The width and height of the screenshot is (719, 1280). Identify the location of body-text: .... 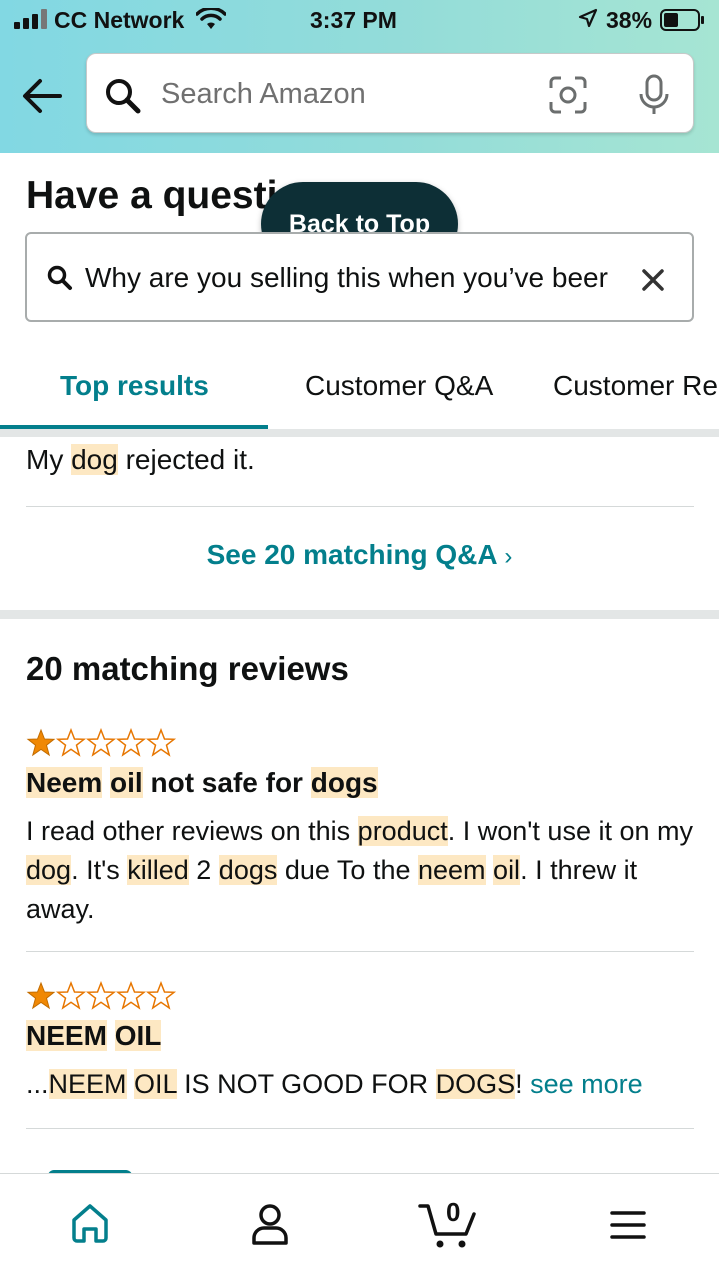
(37, 1084).